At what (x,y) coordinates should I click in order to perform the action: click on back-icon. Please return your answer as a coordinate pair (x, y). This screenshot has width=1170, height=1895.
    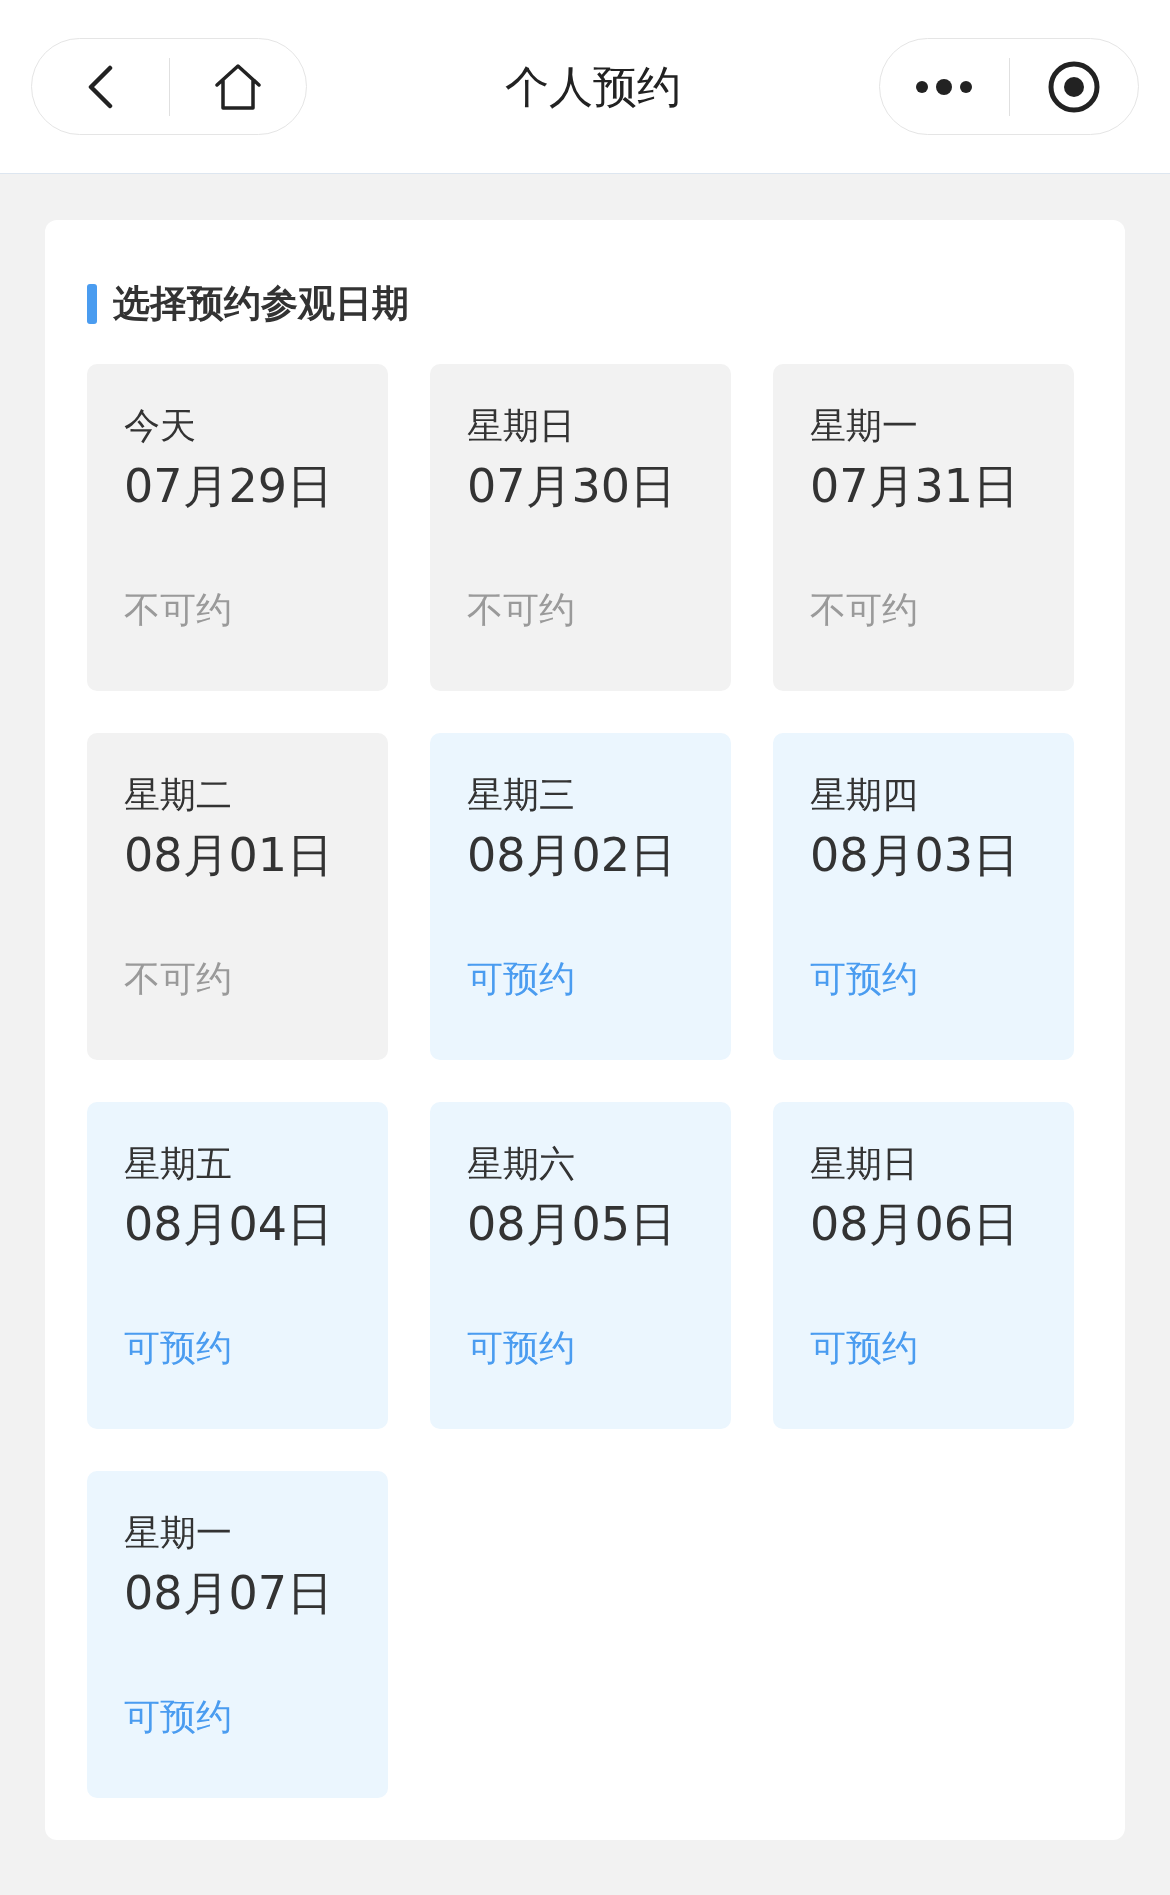
    Looking at the image, I should click on (100, 86).